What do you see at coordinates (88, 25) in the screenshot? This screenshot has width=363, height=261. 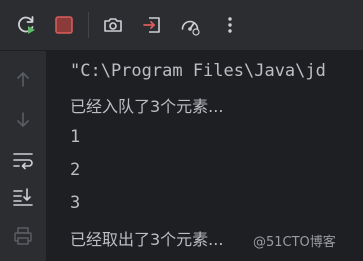 I see `toolbar-separator` at bounding box center [88, 25].